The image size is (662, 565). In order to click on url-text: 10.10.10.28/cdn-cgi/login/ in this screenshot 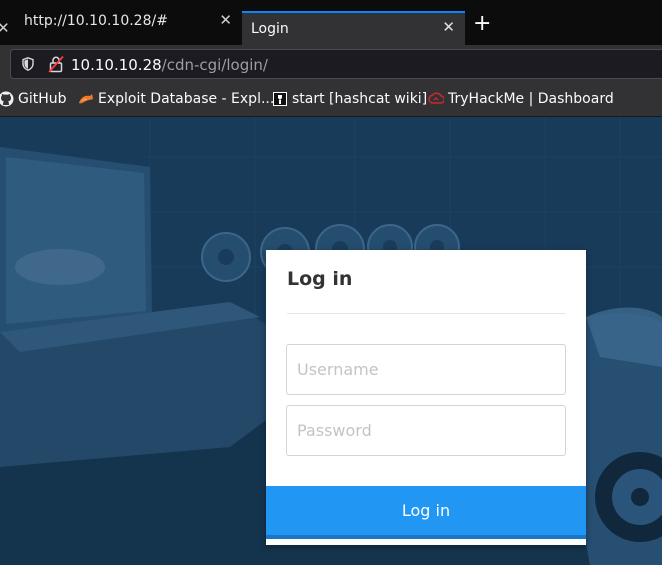, I will do `click(169, 65)`.